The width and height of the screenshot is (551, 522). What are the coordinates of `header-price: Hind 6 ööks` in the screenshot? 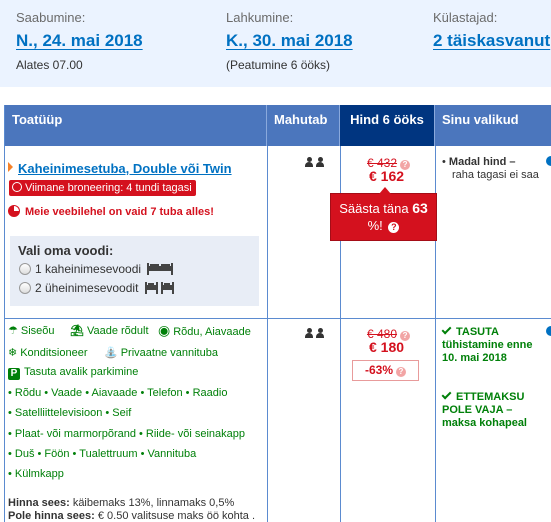 It's located at (387, 125).